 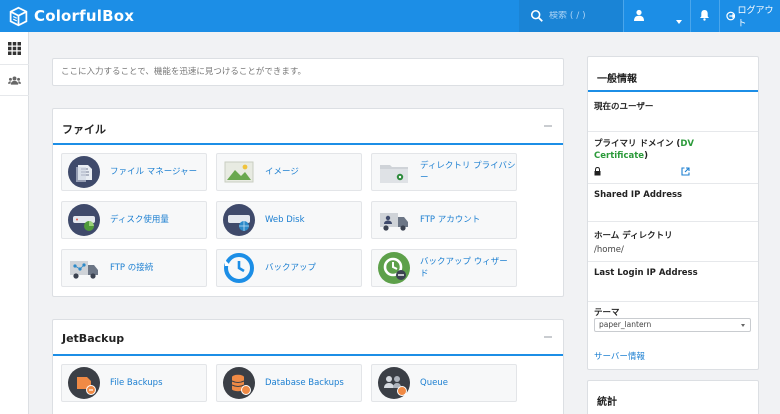 I want to click on shared-ip-row: Shared IP Address, so click(x=673, y=203).